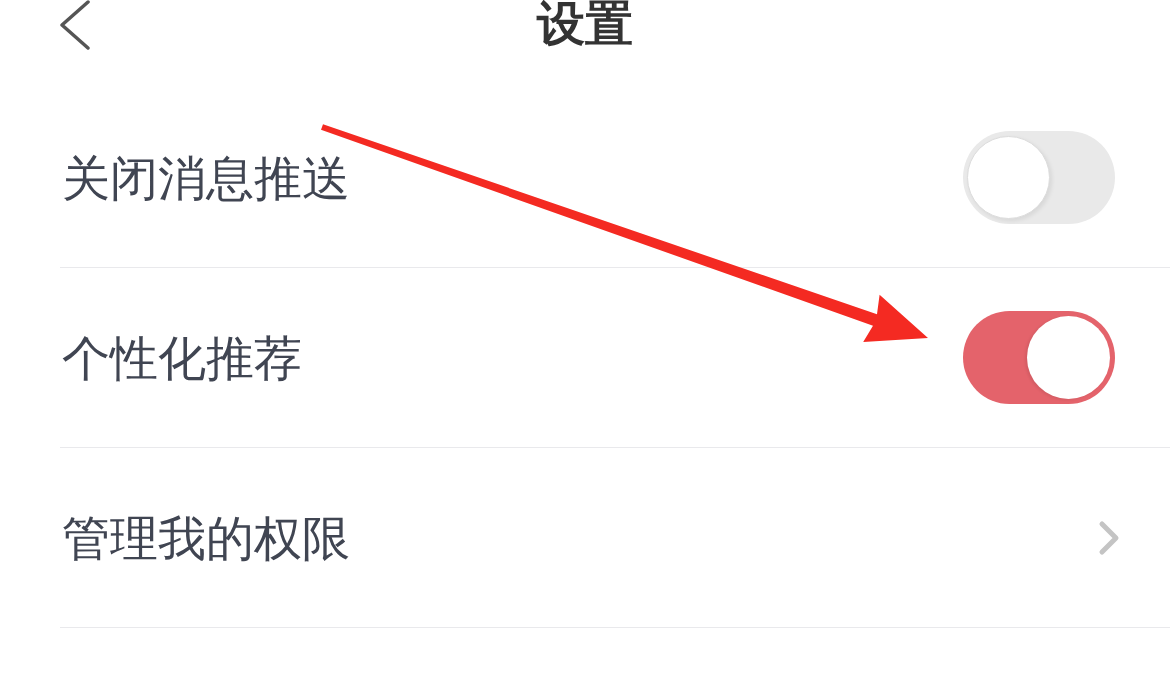  What do you see at coordinates (205, 538) in the screenshot?
I see `setting-label: 管理我的权限` at bounding box center [205, 538].